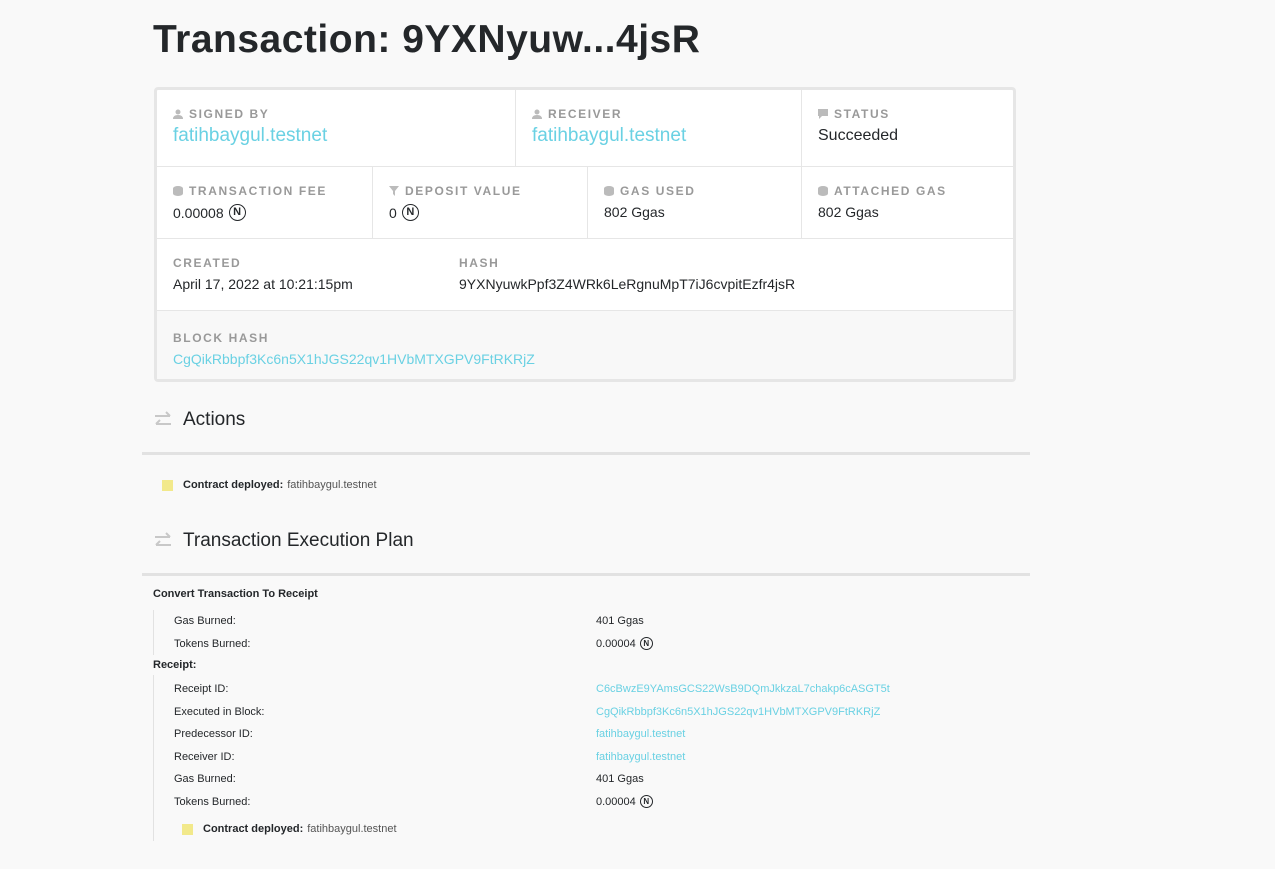  I want to click on action-label: Contract deployed:, so click(233, 485).